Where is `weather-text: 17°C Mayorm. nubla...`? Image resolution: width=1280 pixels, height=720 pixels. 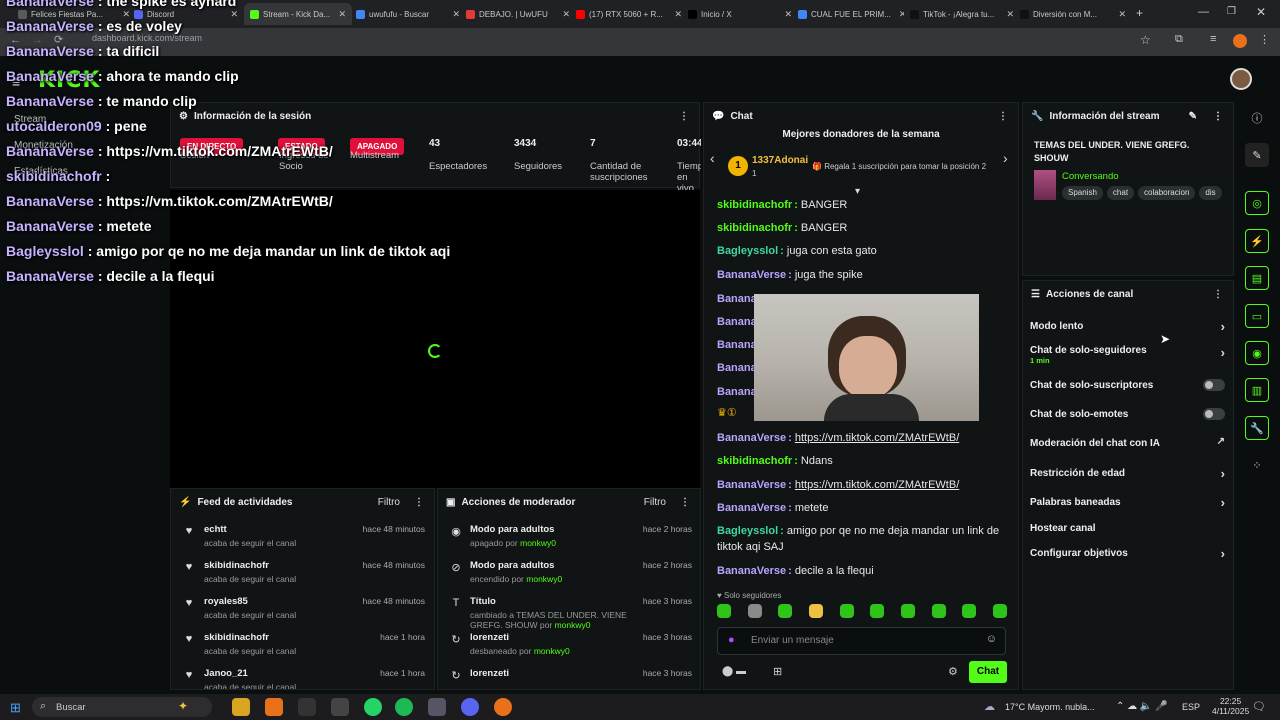 weather-text: 17°C Mayorm. nubla... is located at coordinates (1050, 707).